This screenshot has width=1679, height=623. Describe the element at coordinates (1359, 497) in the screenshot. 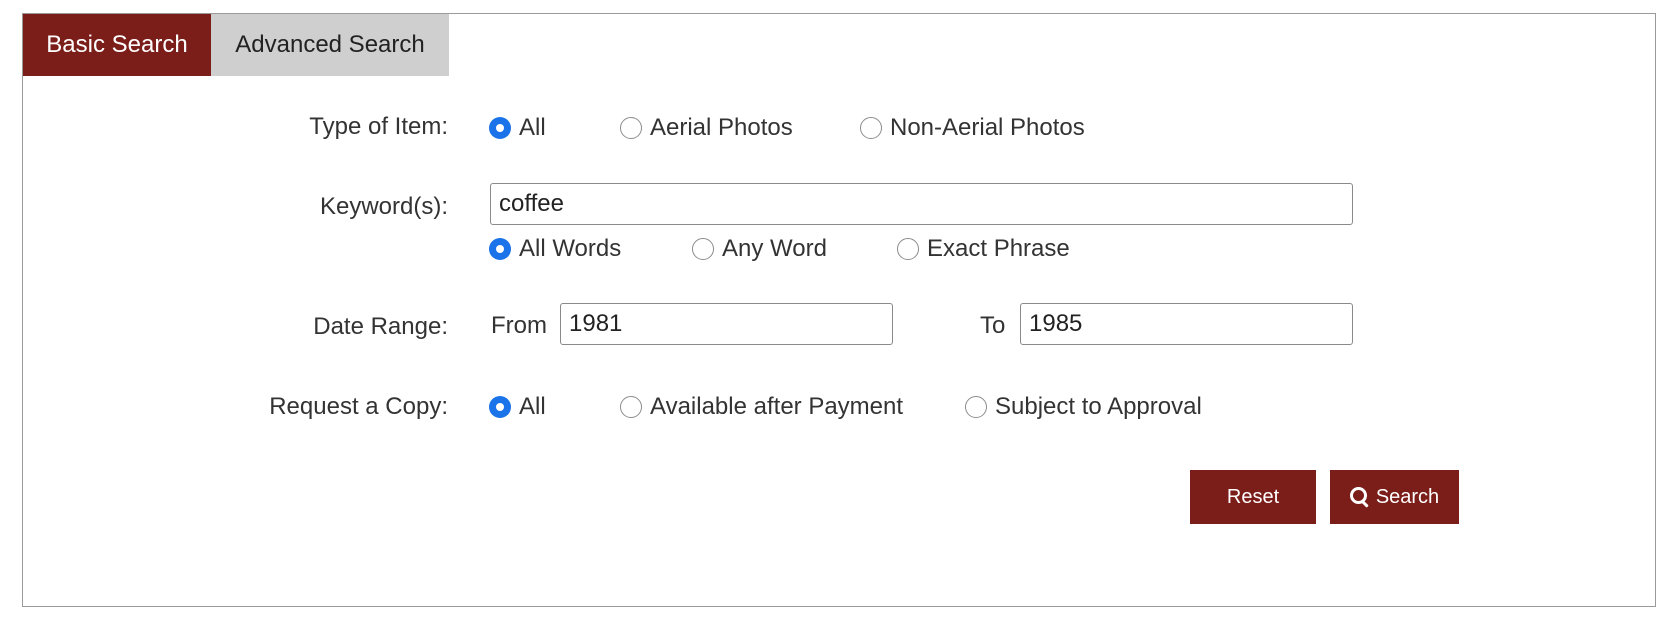

I see `search-icon` at that location.